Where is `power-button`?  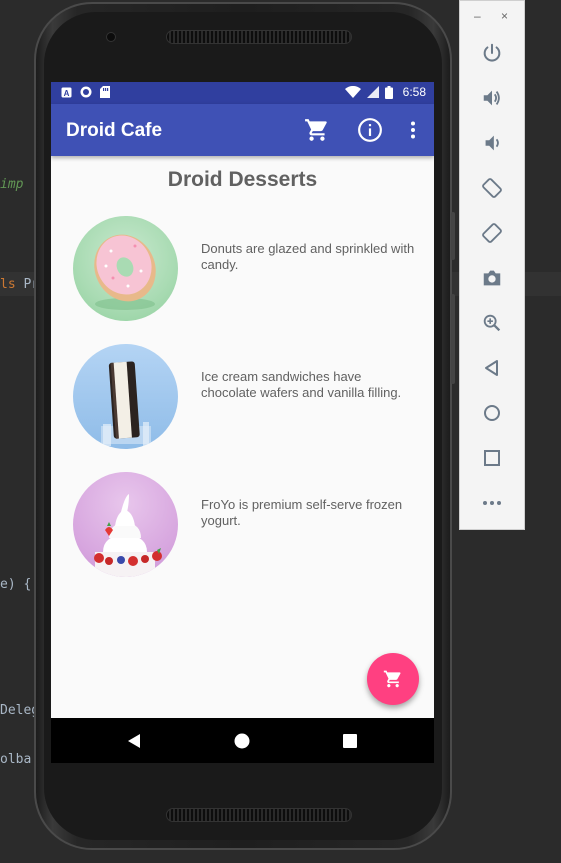
power-button is located at coordinates (492, 53).